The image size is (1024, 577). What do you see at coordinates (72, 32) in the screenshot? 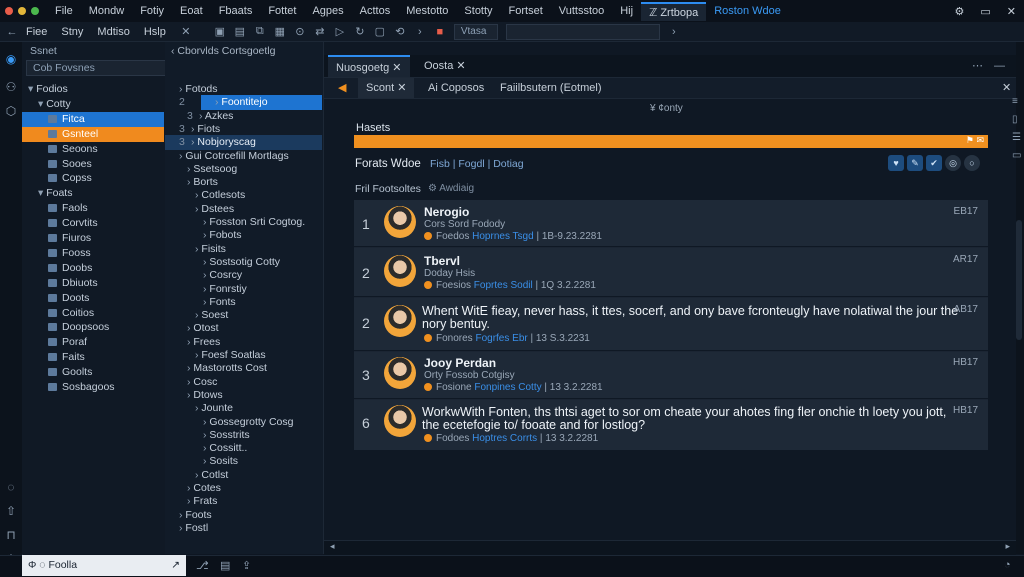
I see `toolbar-label: Stny` at bounding box center [72, 32].